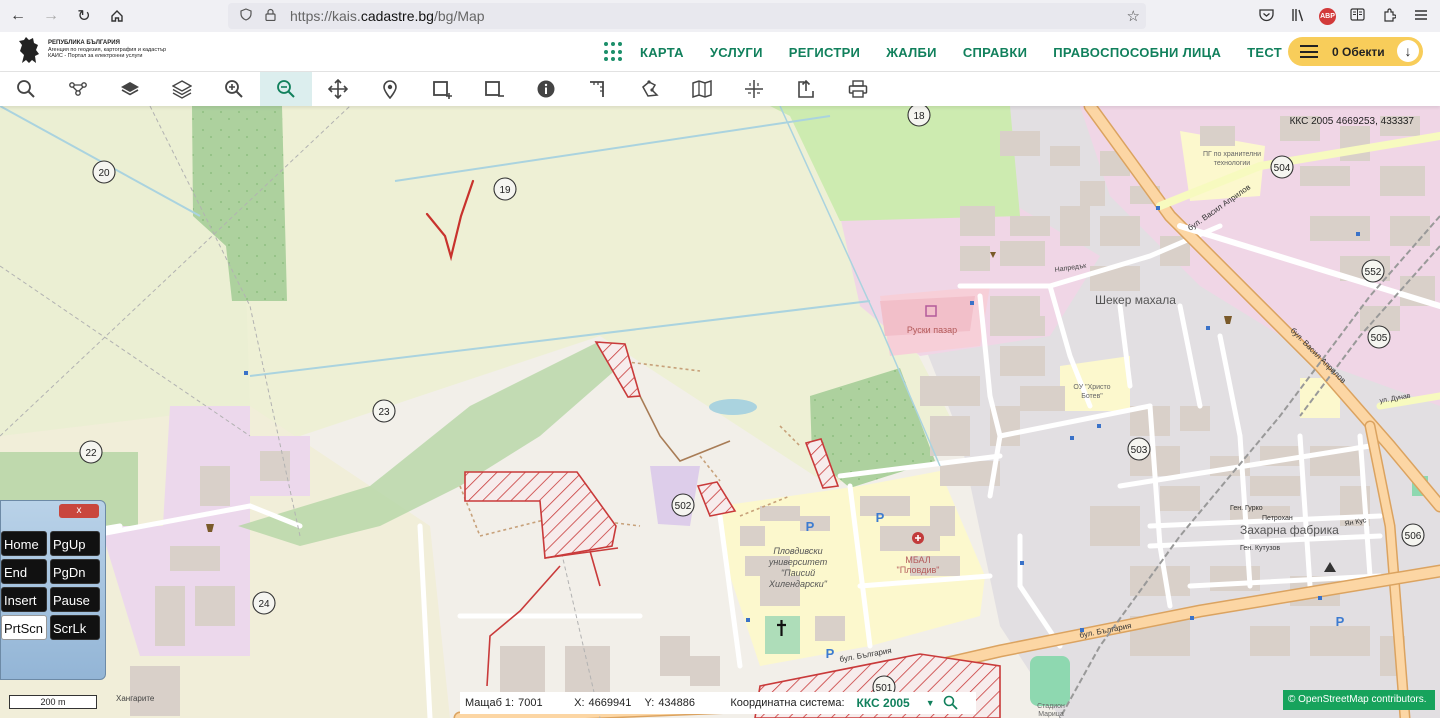 The width and height of the screenshot is (1440, 718). I want to click on tool-export, so click(806, 89).